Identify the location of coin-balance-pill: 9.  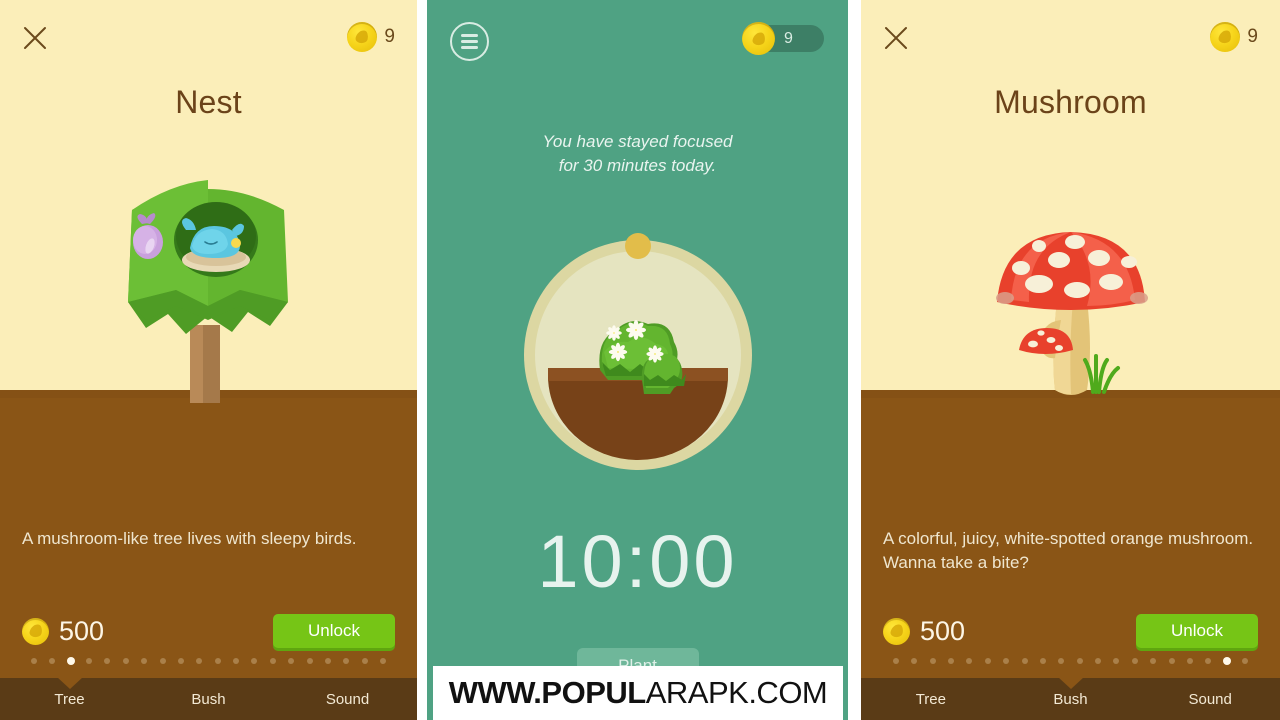
(783, 38).